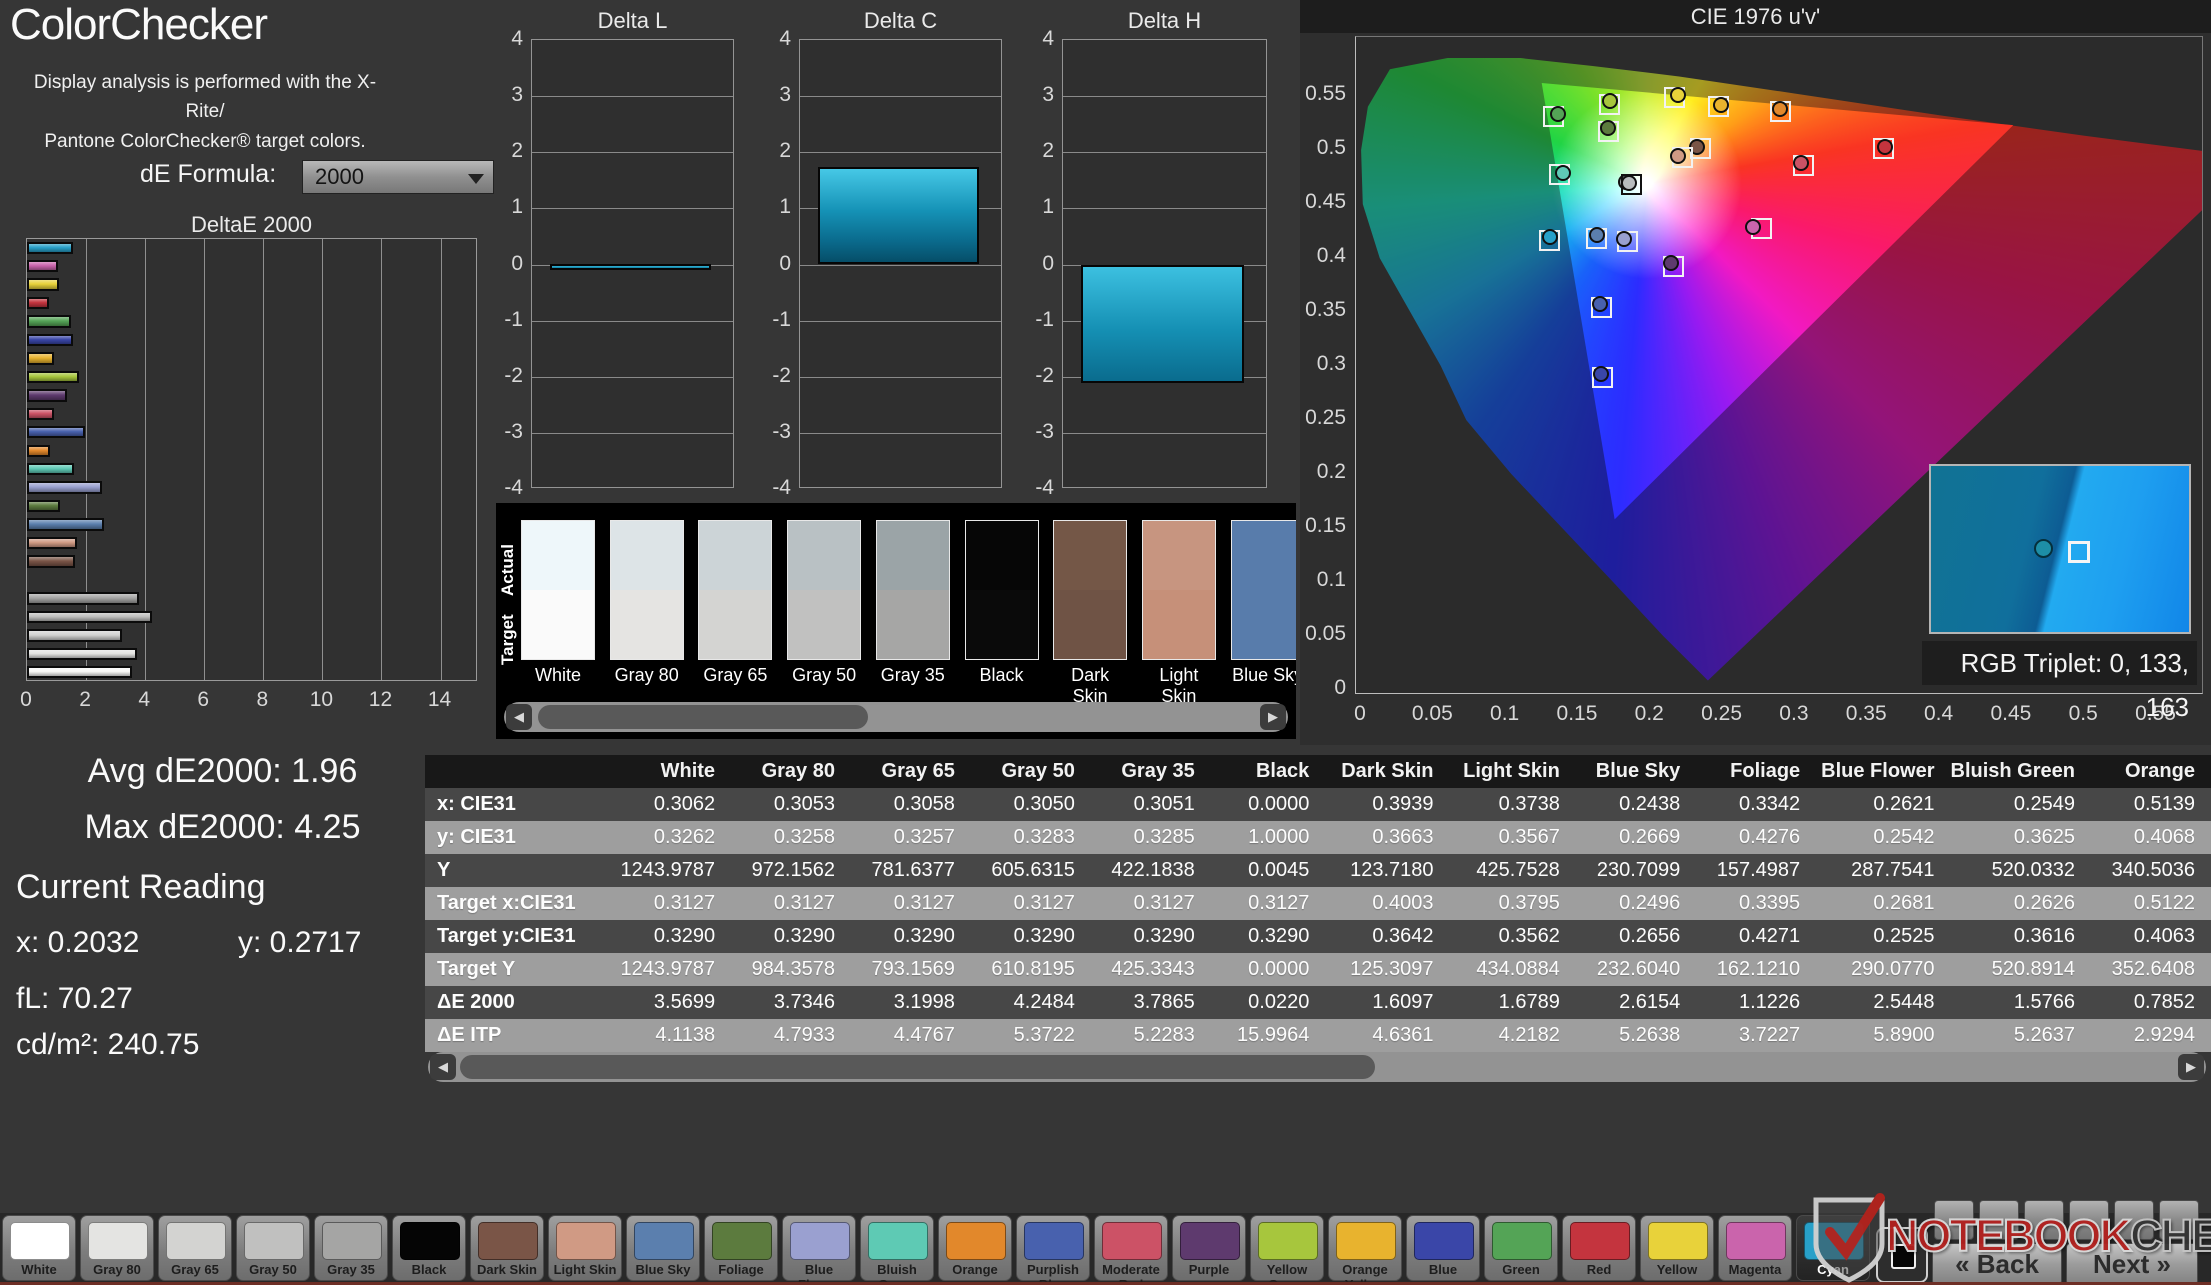 Image resolution: width=2211 pixels, height=1285 pixels. What do you see at coordinates (2151, 903) in the screenshot?
I see `table-cell: 0.5122` at bounding box center [2151, 903].